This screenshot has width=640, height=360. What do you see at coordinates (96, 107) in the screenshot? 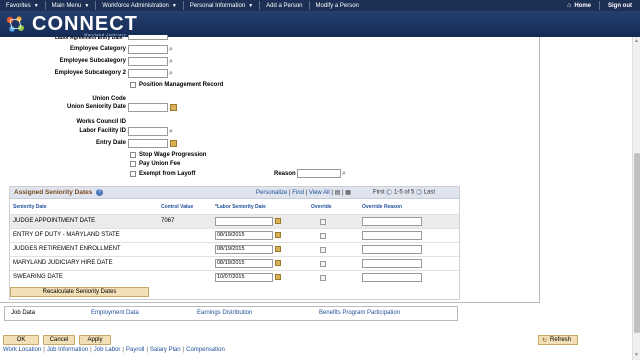
I see `union-seniority-date-label: Union Seniority Date` at bounding box center [96, 107].